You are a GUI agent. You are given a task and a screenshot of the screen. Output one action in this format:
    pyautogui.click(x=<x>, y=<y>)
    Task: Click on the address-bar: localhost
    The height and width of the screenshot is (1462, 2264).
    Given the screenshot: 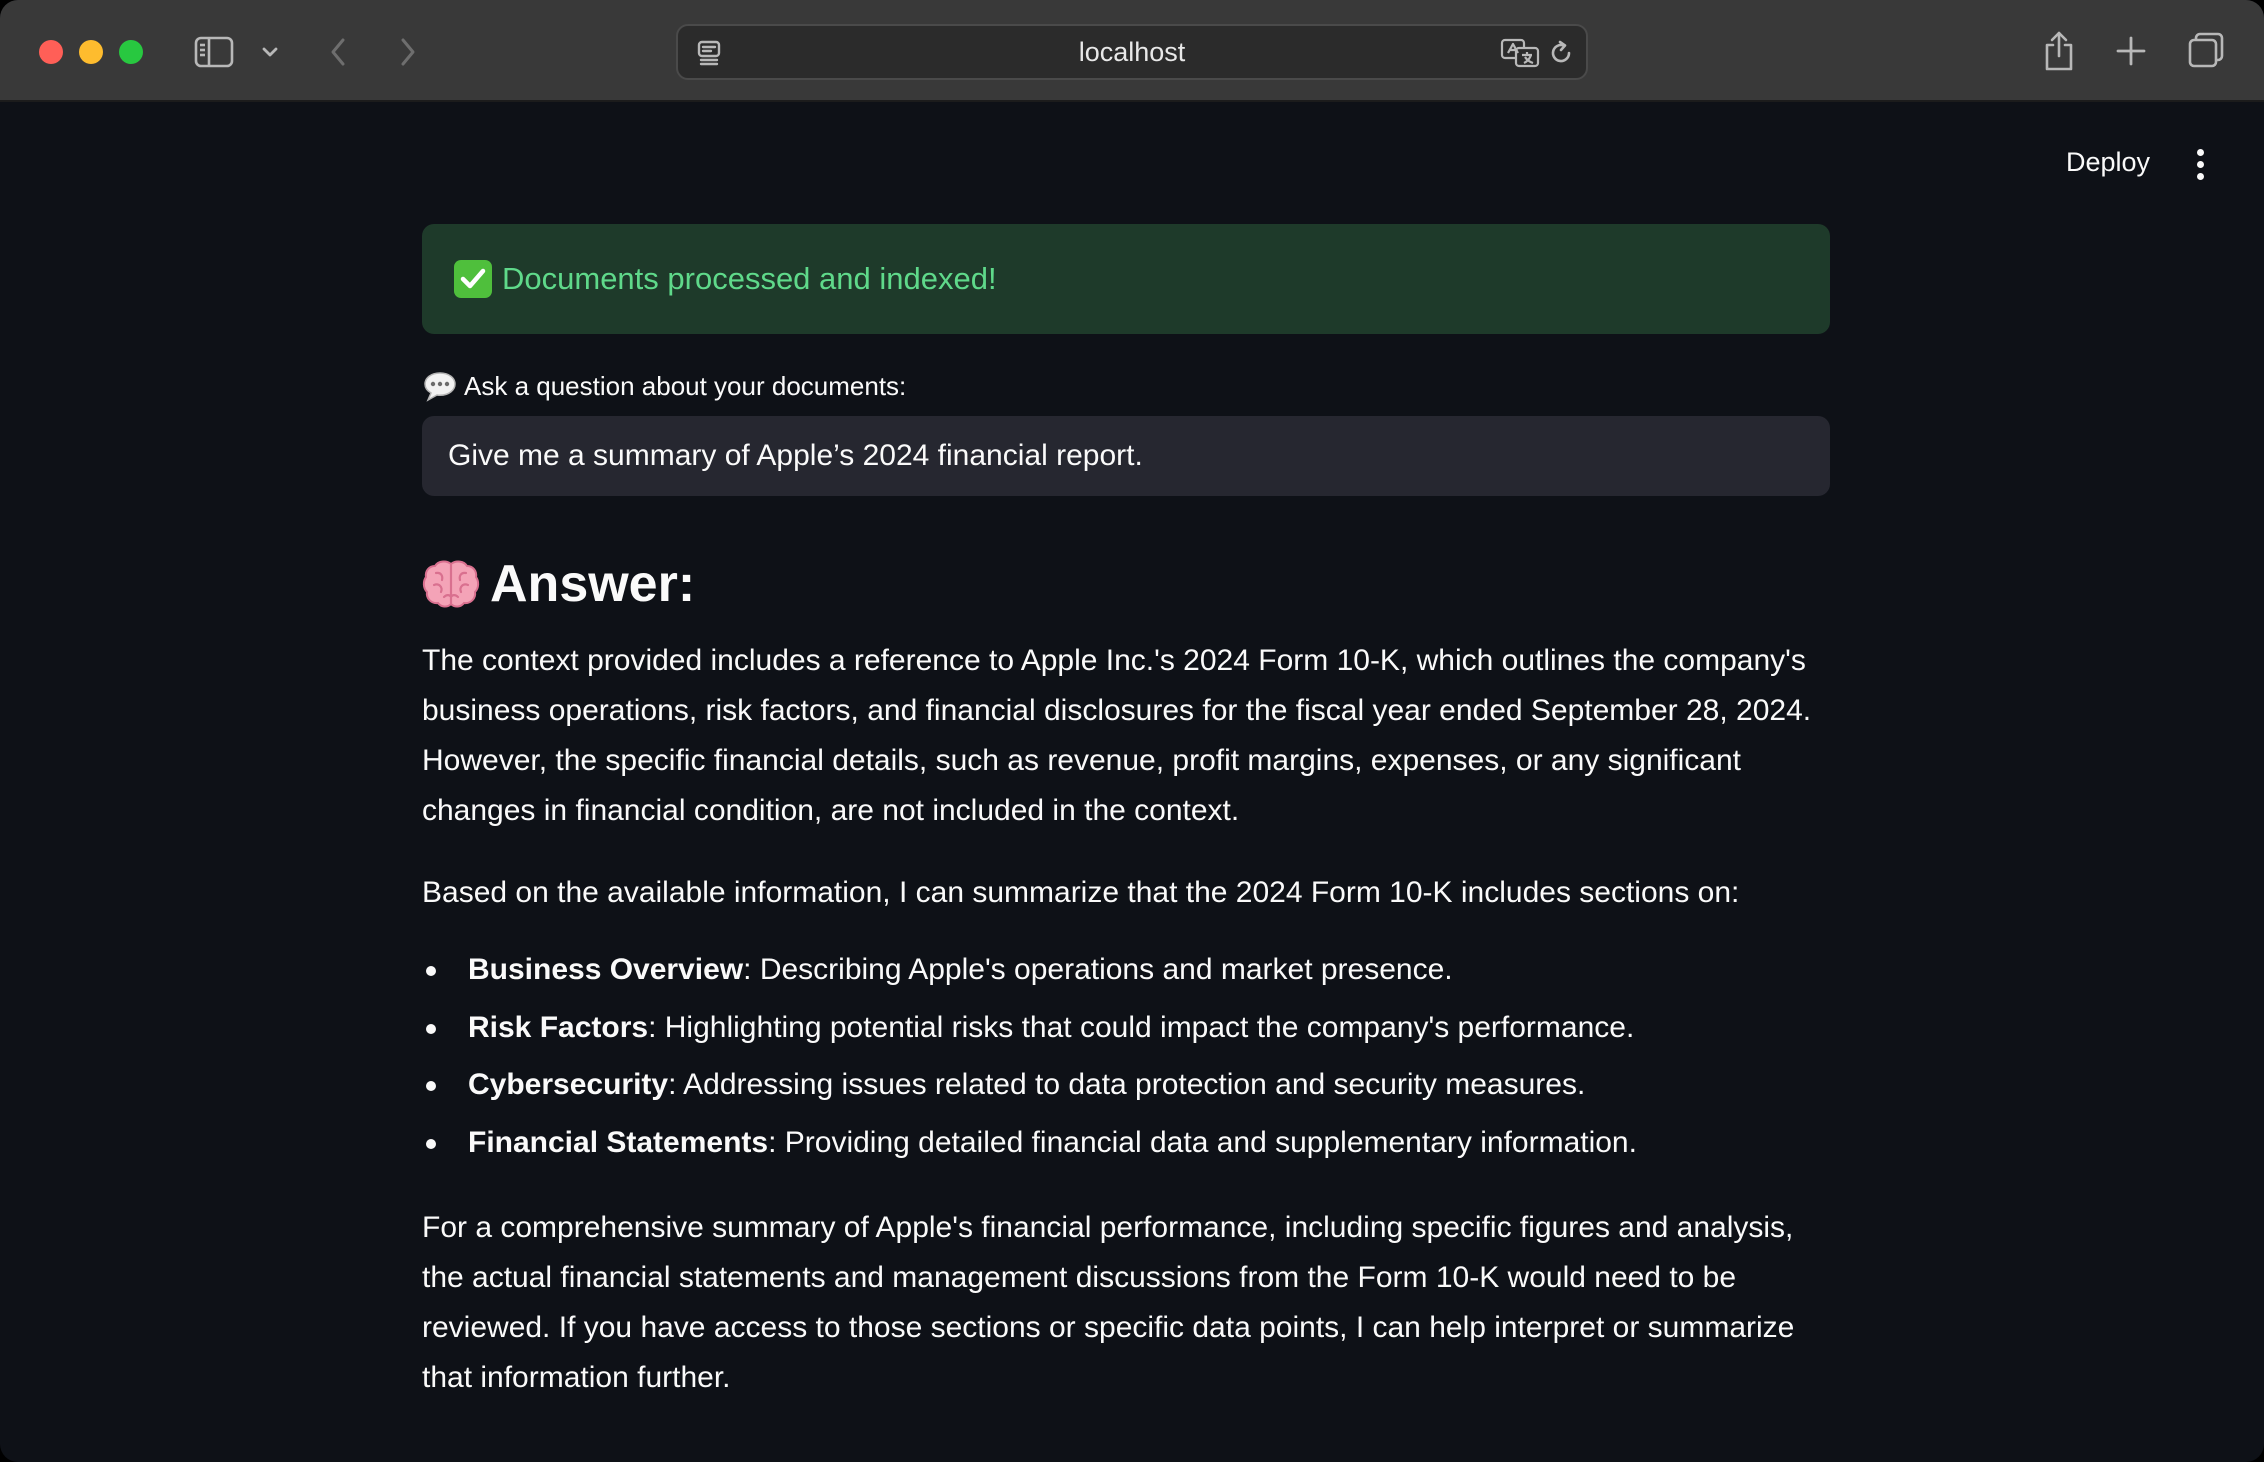 What is the action you would take?
    pyautogui.click(x=1132, y=52)
    